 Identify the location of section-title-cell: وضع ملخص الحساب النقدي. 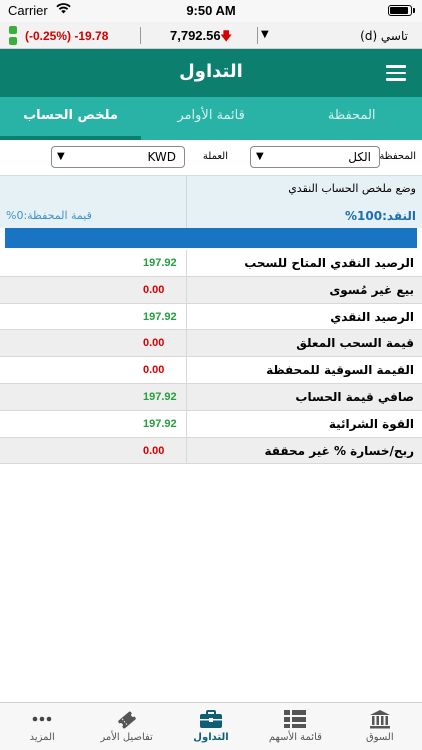
(304, 188).